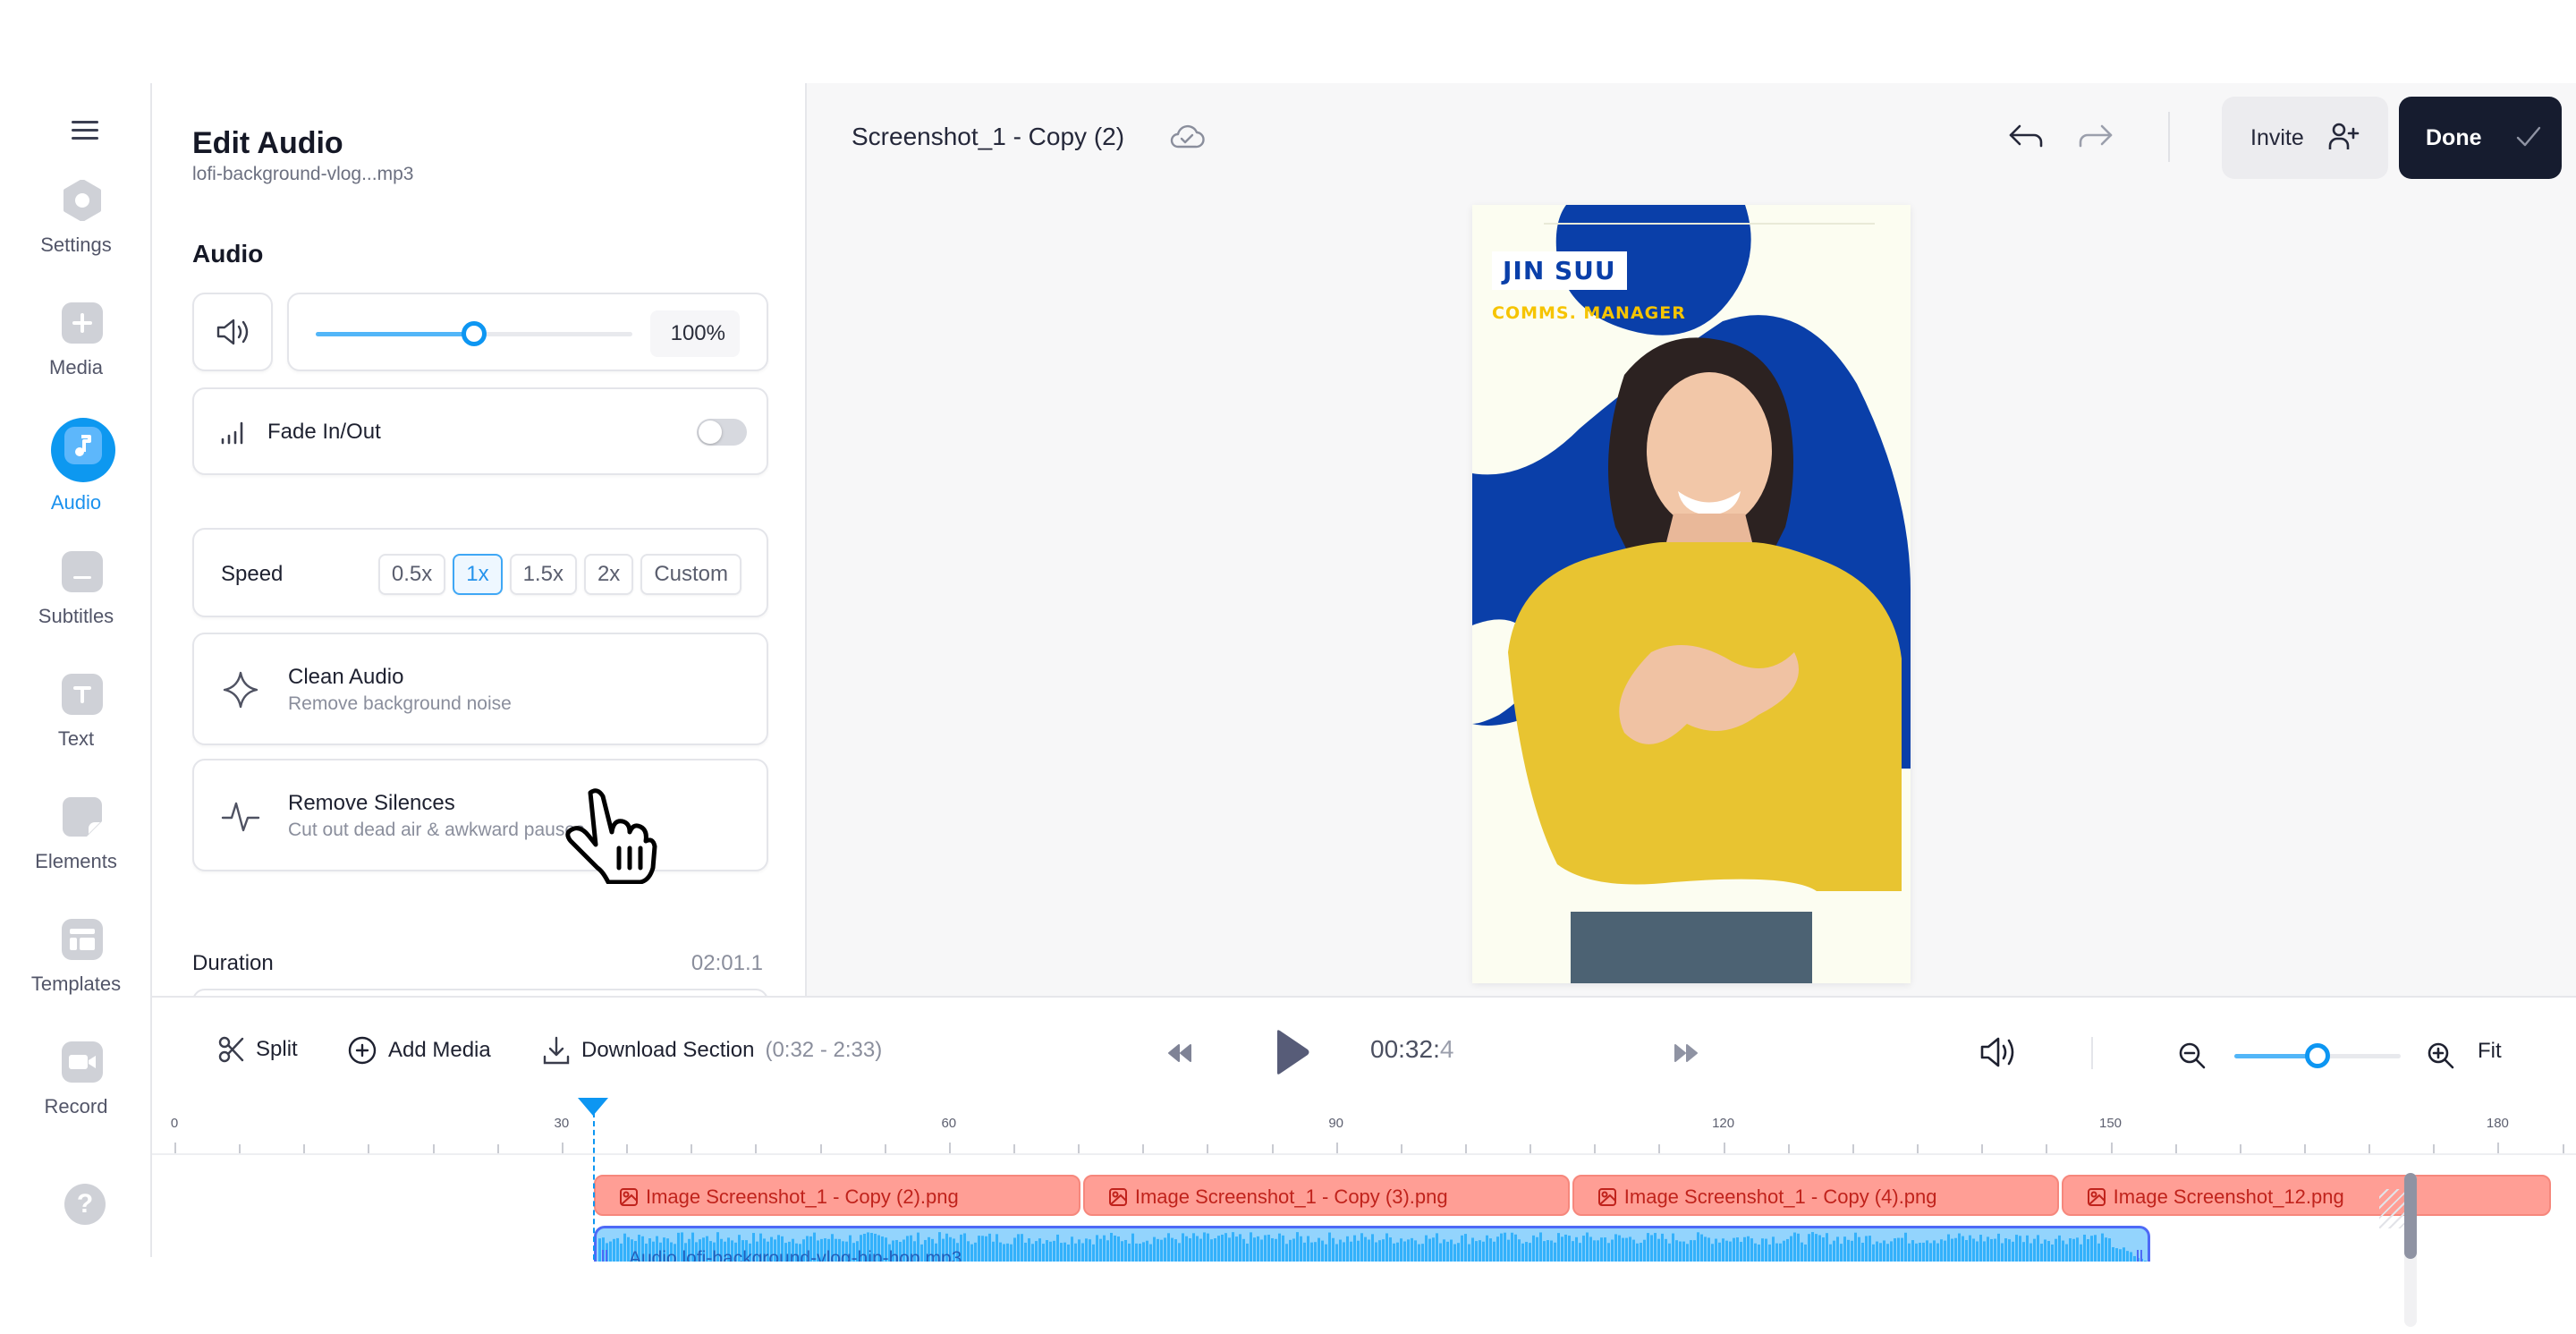  I want to click on download-range: (0:32 - 2:33), so click(824, 1050).